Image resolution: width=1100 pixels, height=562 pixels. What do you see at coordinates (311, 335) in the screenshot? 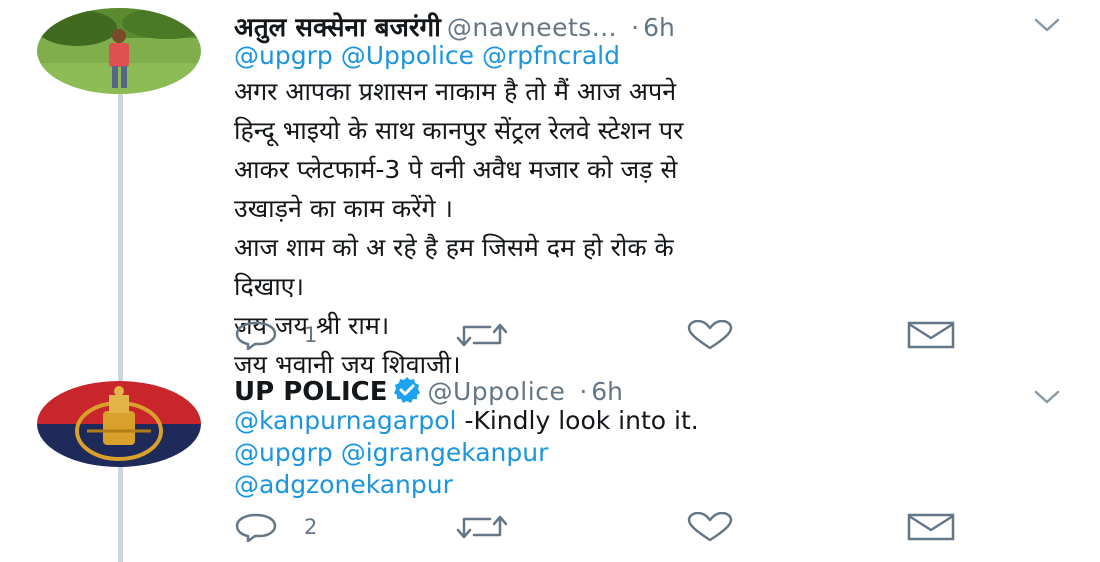
I see `reply-count: 1` at bounding box center [311, 335].